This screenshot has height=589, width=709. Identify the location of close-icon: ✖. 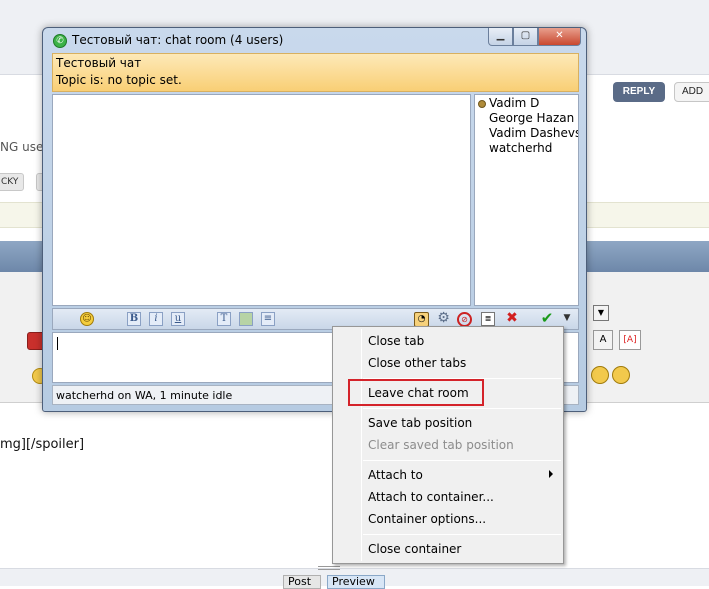
(512, 318).